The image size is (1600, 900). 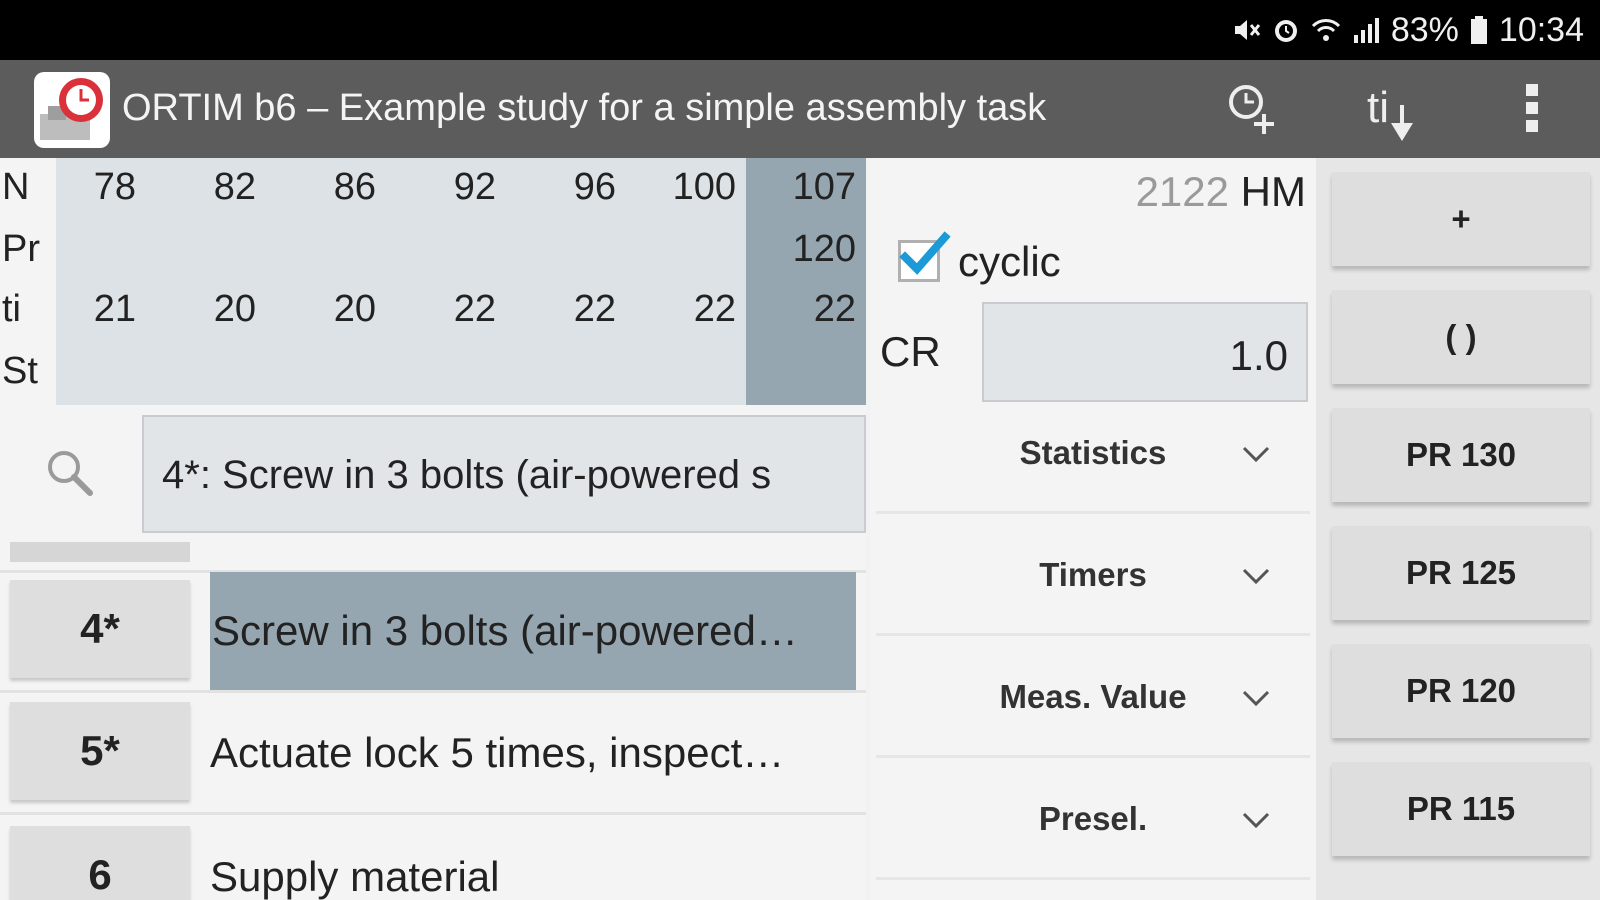 I want to click on hm-readout: 2122 HM, so click(x=1221, y=192).